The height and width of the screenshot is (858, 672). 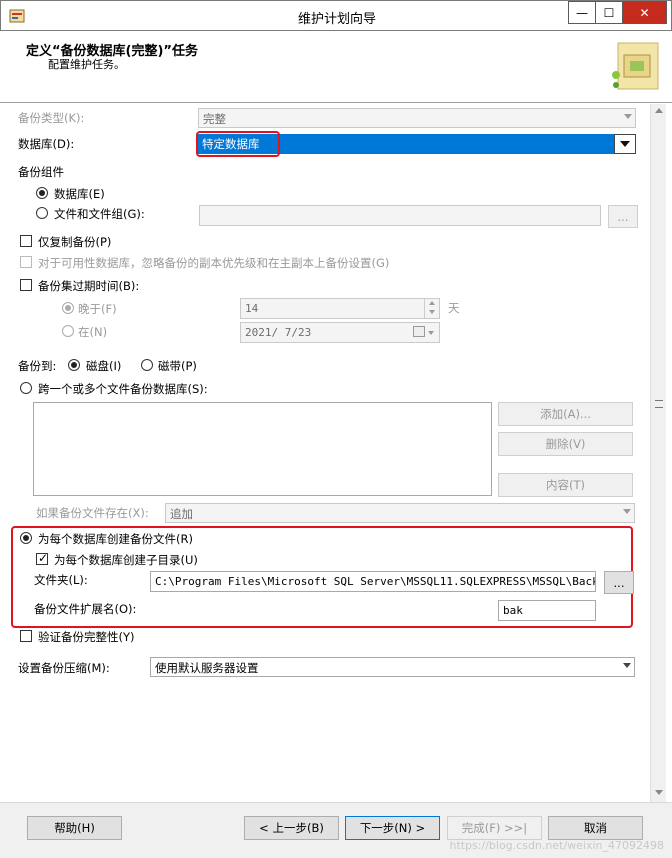 I want to click on finish-button: 完成(F) >>|, so click(x=494, y=828).